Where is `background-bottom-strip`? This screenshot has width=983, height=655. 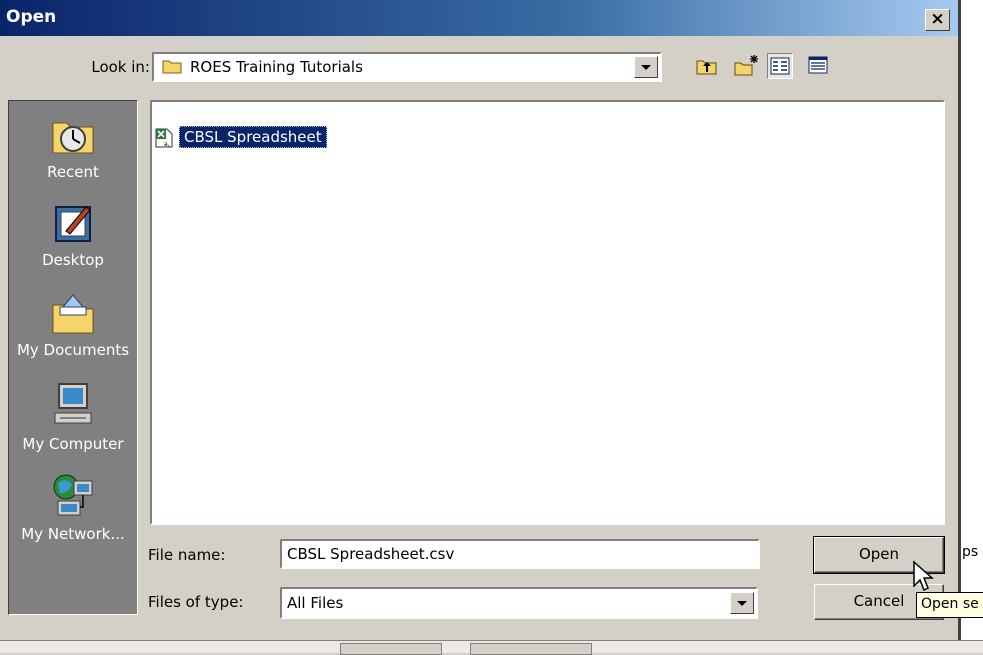 background-bottom-strip is located at coordinates (491, 647).